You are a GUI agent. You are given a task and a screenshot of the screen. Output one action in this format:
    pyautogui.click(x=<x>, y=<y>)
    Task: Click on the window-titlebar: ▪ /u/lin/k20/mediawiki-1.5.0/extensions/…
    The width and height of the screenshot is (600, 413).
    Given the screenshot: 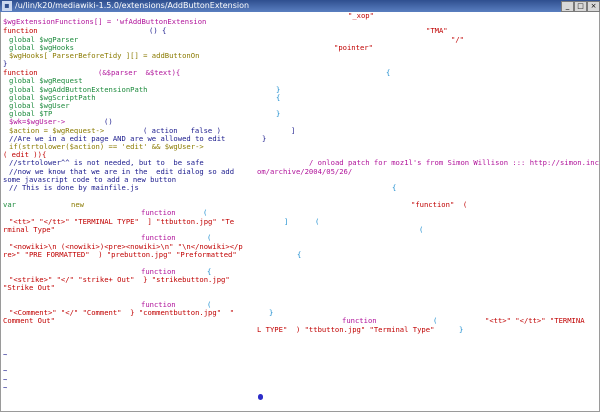 What is the action you would take?
    pyautogui.click(x=300, y=6)
    